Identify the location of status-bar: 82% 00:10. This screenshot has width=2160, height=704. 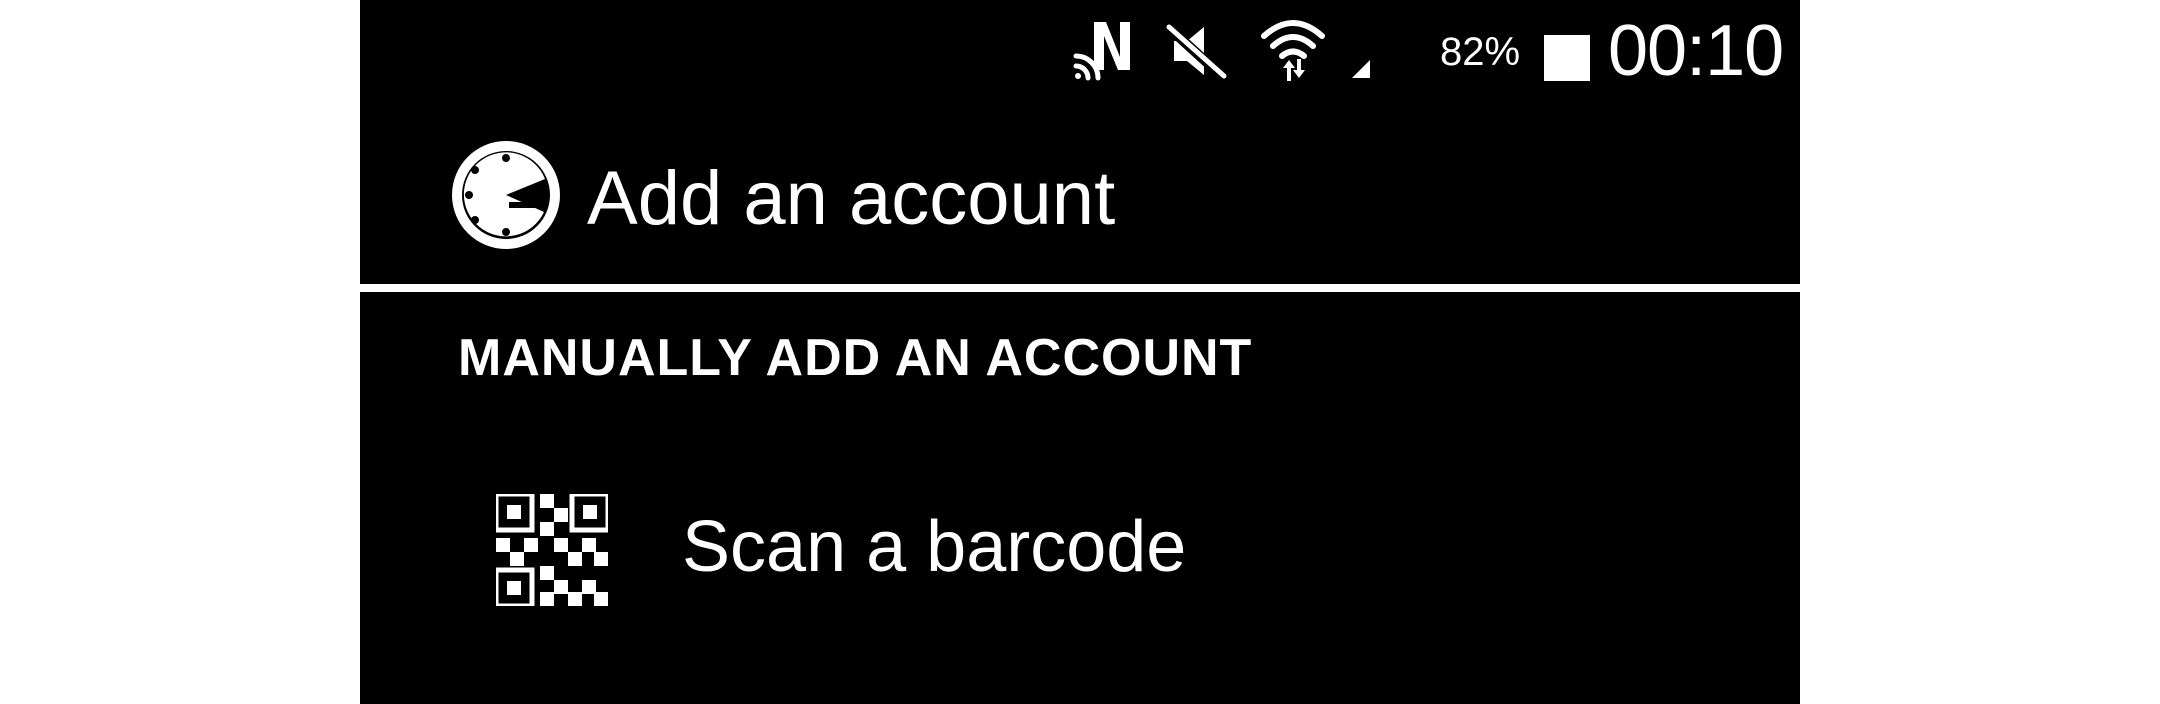
(1080, 50).